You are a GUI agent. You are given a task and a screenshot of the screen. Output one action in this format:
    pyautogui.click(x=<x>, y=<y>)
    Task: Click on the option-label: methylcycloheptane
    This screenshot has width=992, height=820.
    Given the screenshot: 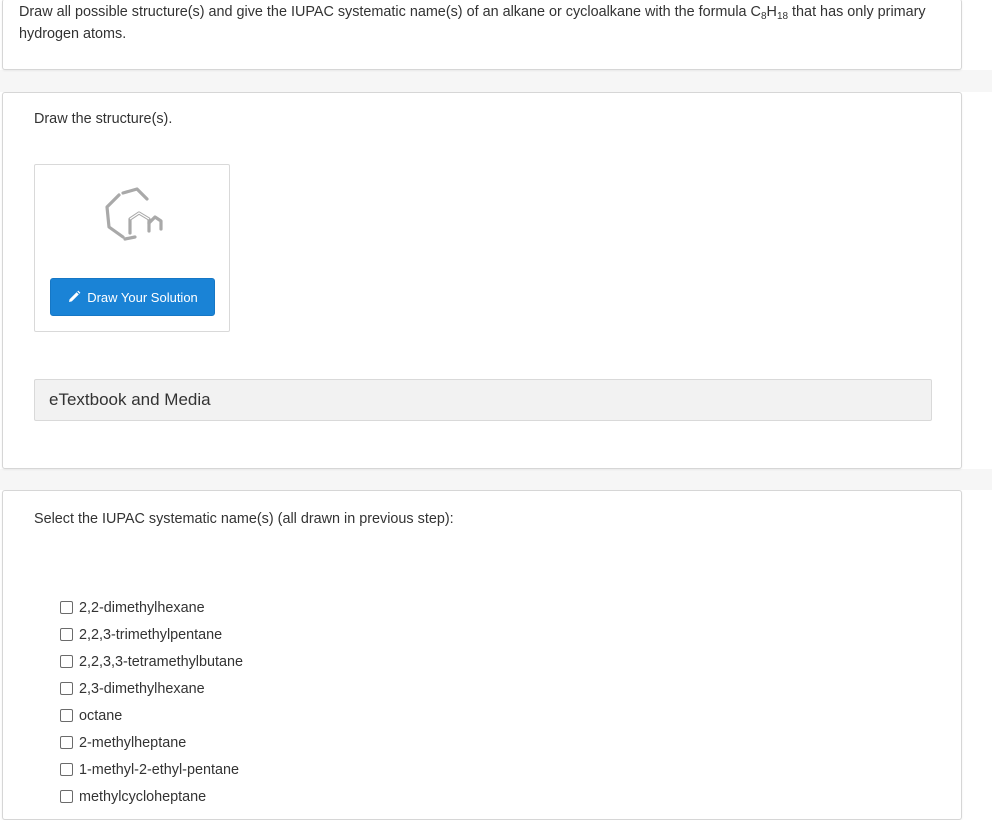 What is the action you would take?
    pyautogui.click(x=143, y=796)
    